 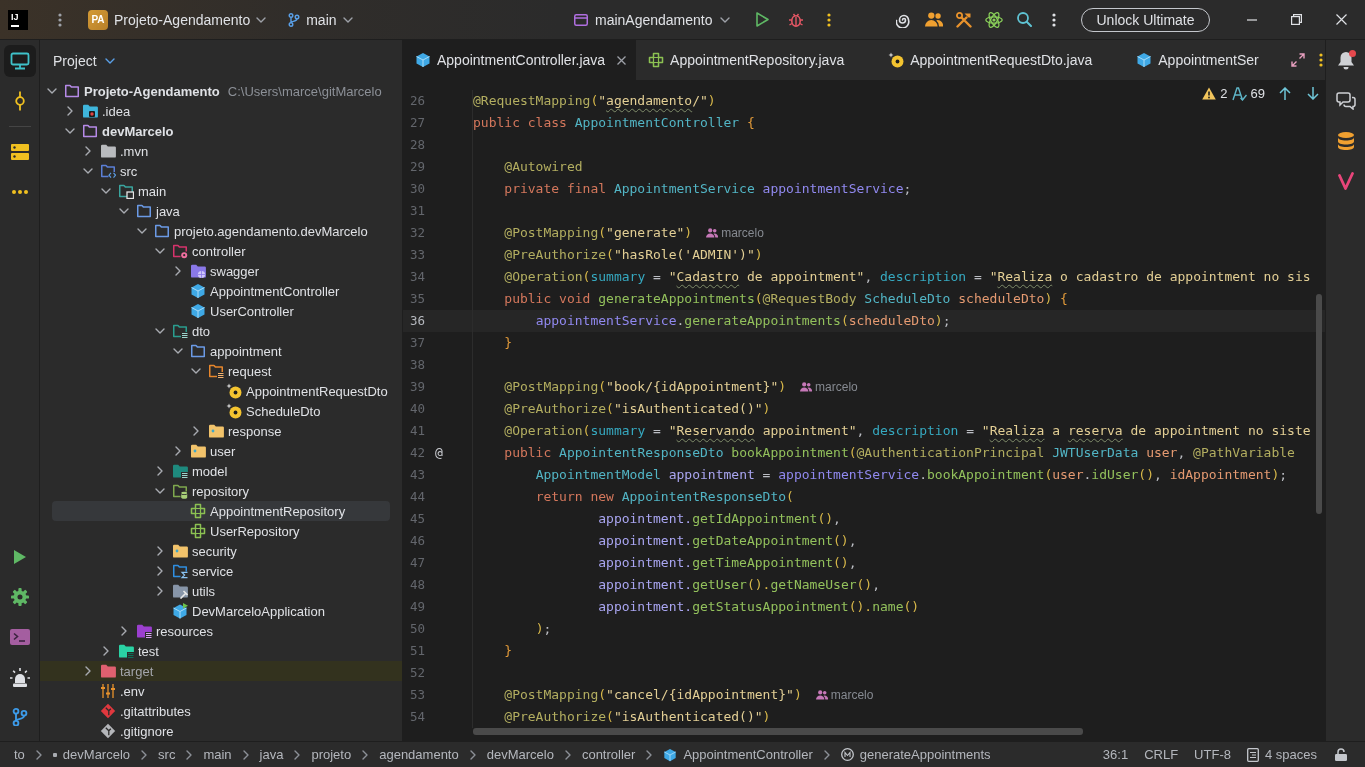 I want to click on breadcrumb: java, so click(x=271, y=754).